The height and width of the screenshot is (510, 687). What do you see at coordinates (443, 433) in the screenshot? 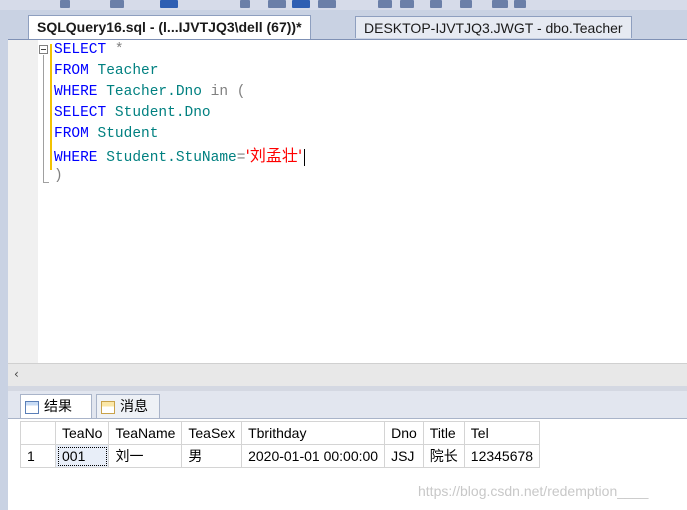
I see `column-header: Title` at bounding box center [443, 433].